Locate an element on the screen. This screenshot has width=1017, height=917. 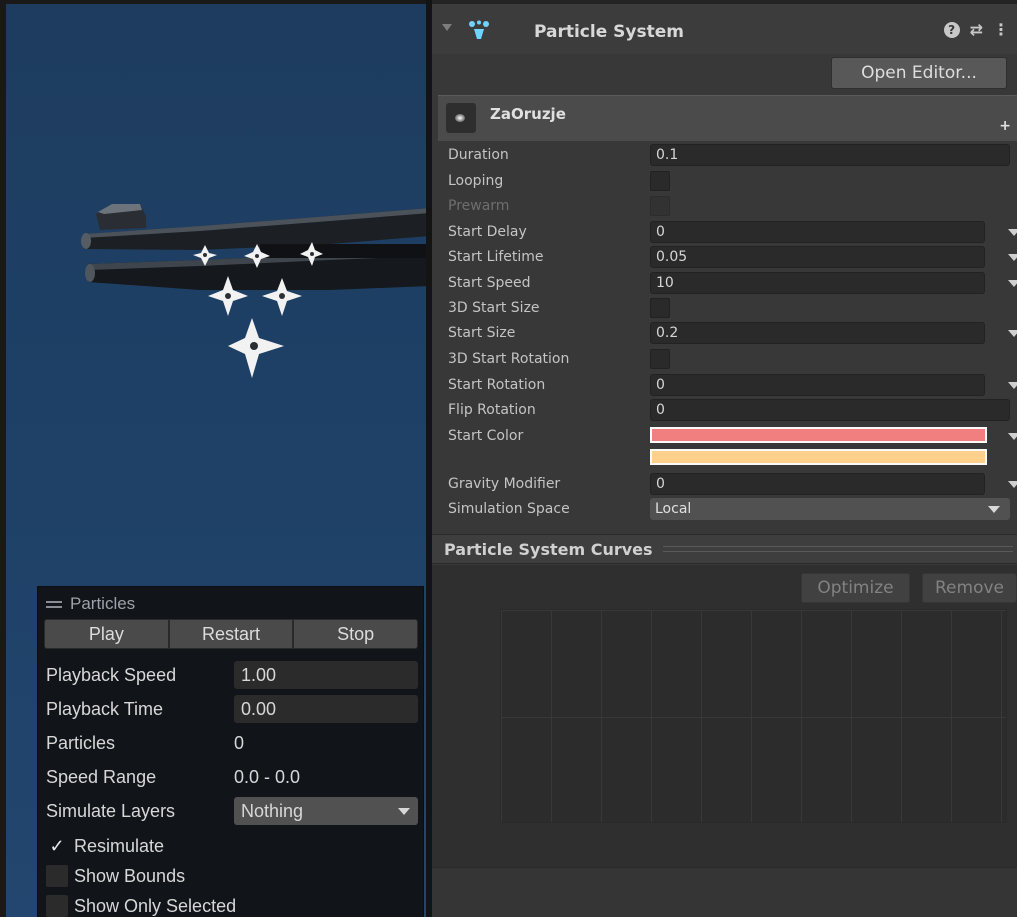
looping-label: Looping is located at coordinates (476, 181).